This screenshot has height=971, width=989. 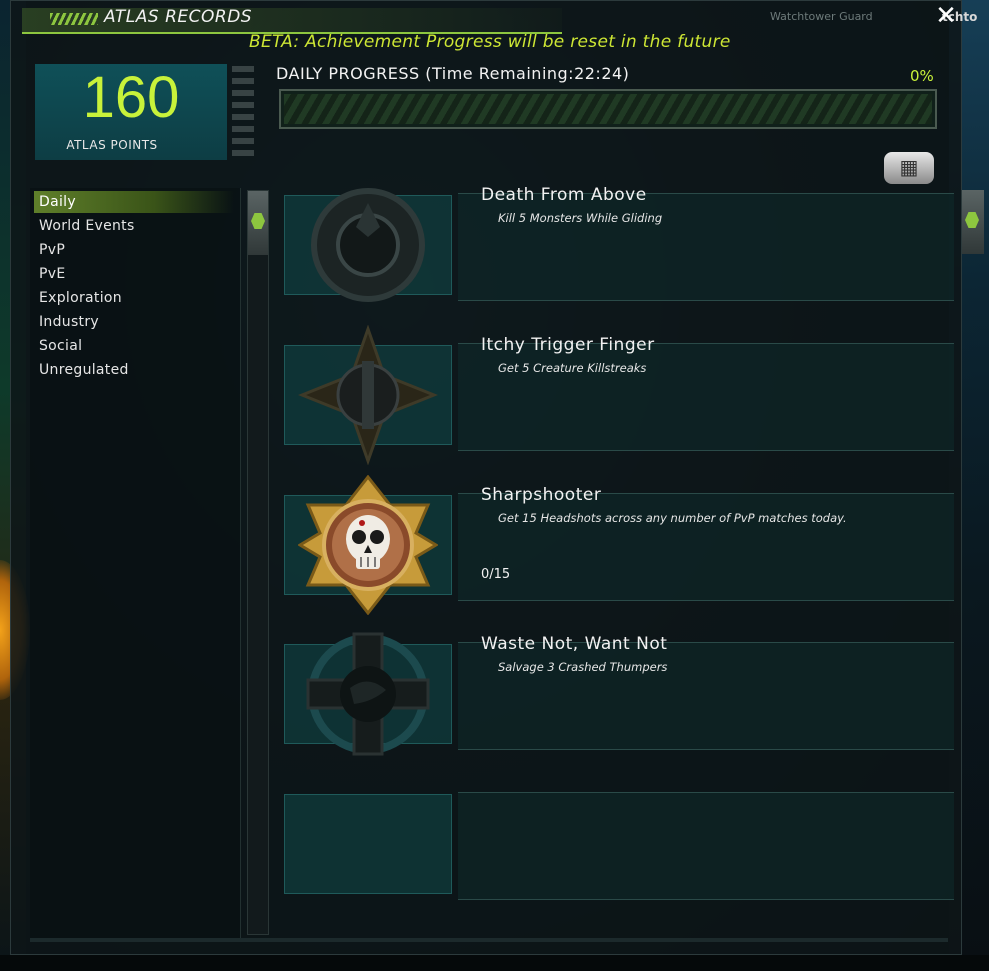 What do you see at coordinates (568, 345) in the screenshot?
I see `achievement-title: Itchy Trigger Finger` at bounding box center [568, 345].